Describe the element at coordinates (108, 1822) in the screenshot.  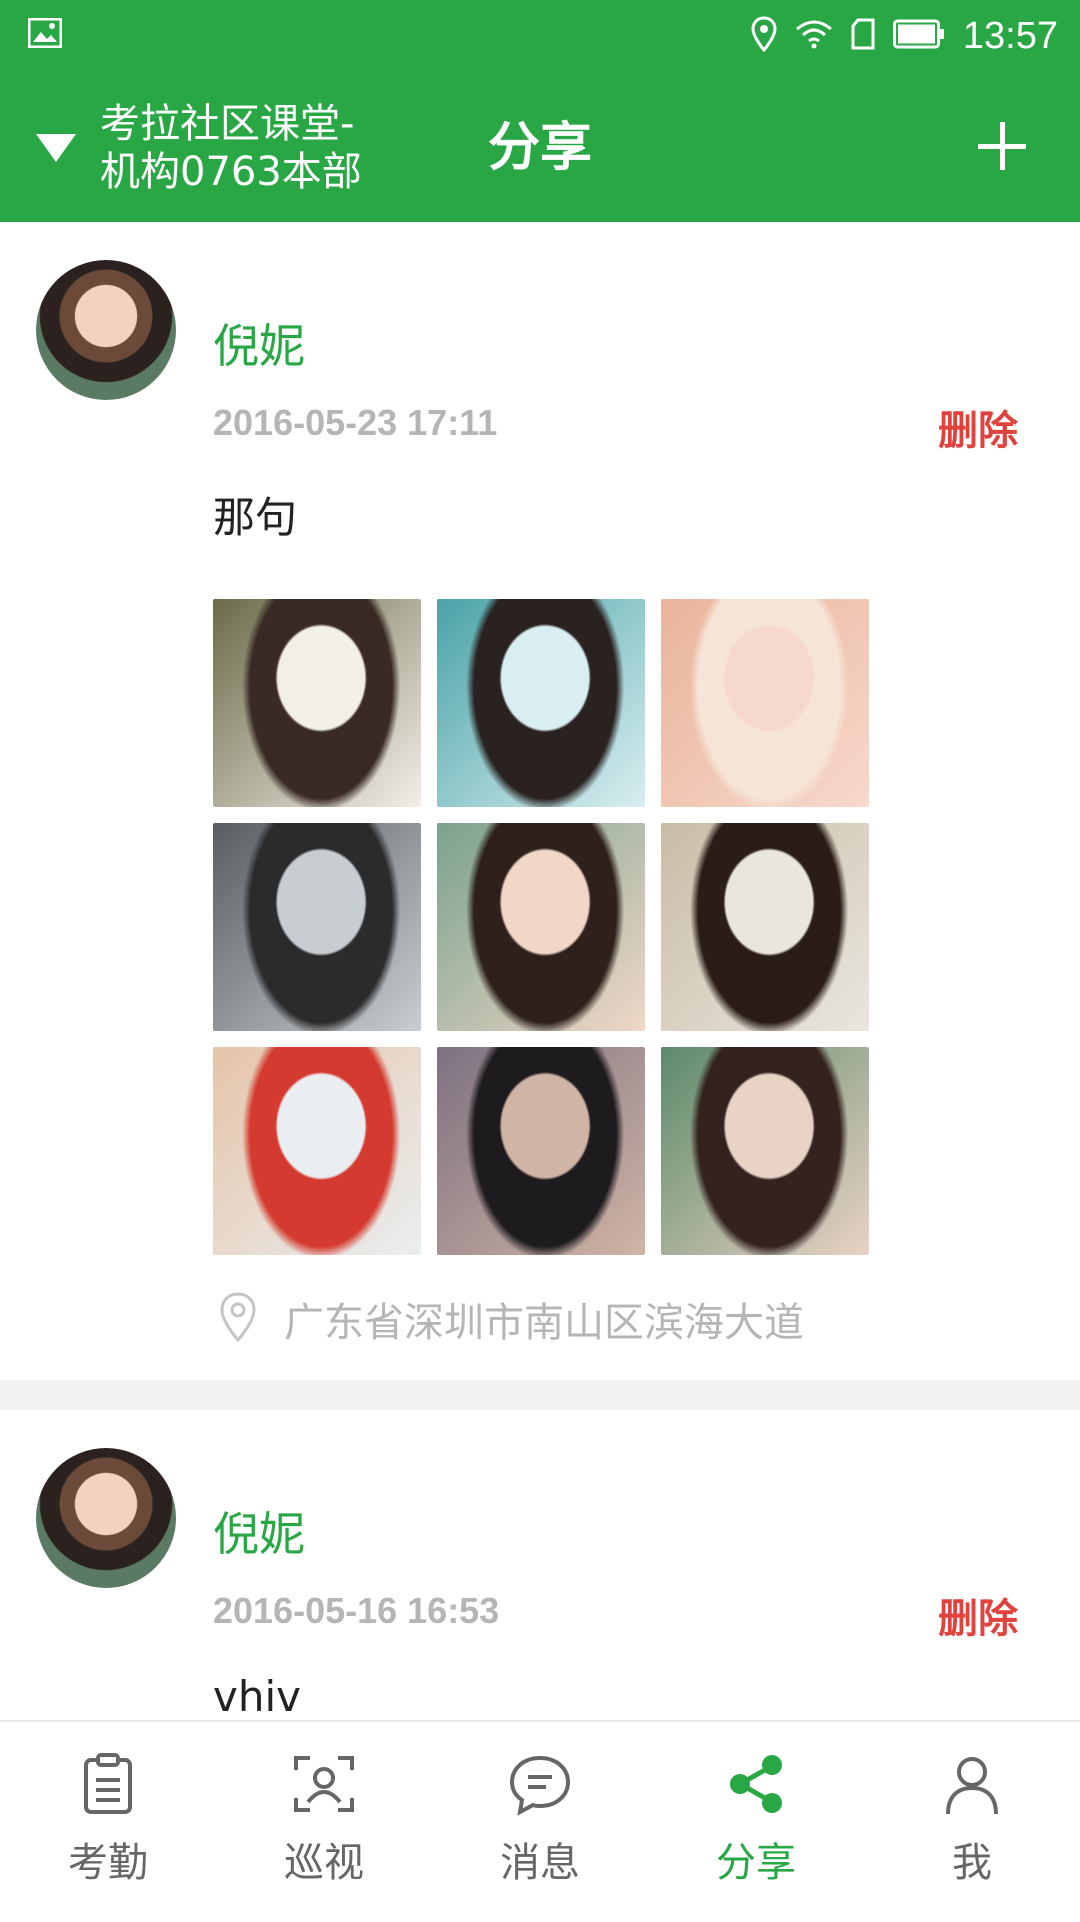
I see `tab-attendance: 考勤` at that location.